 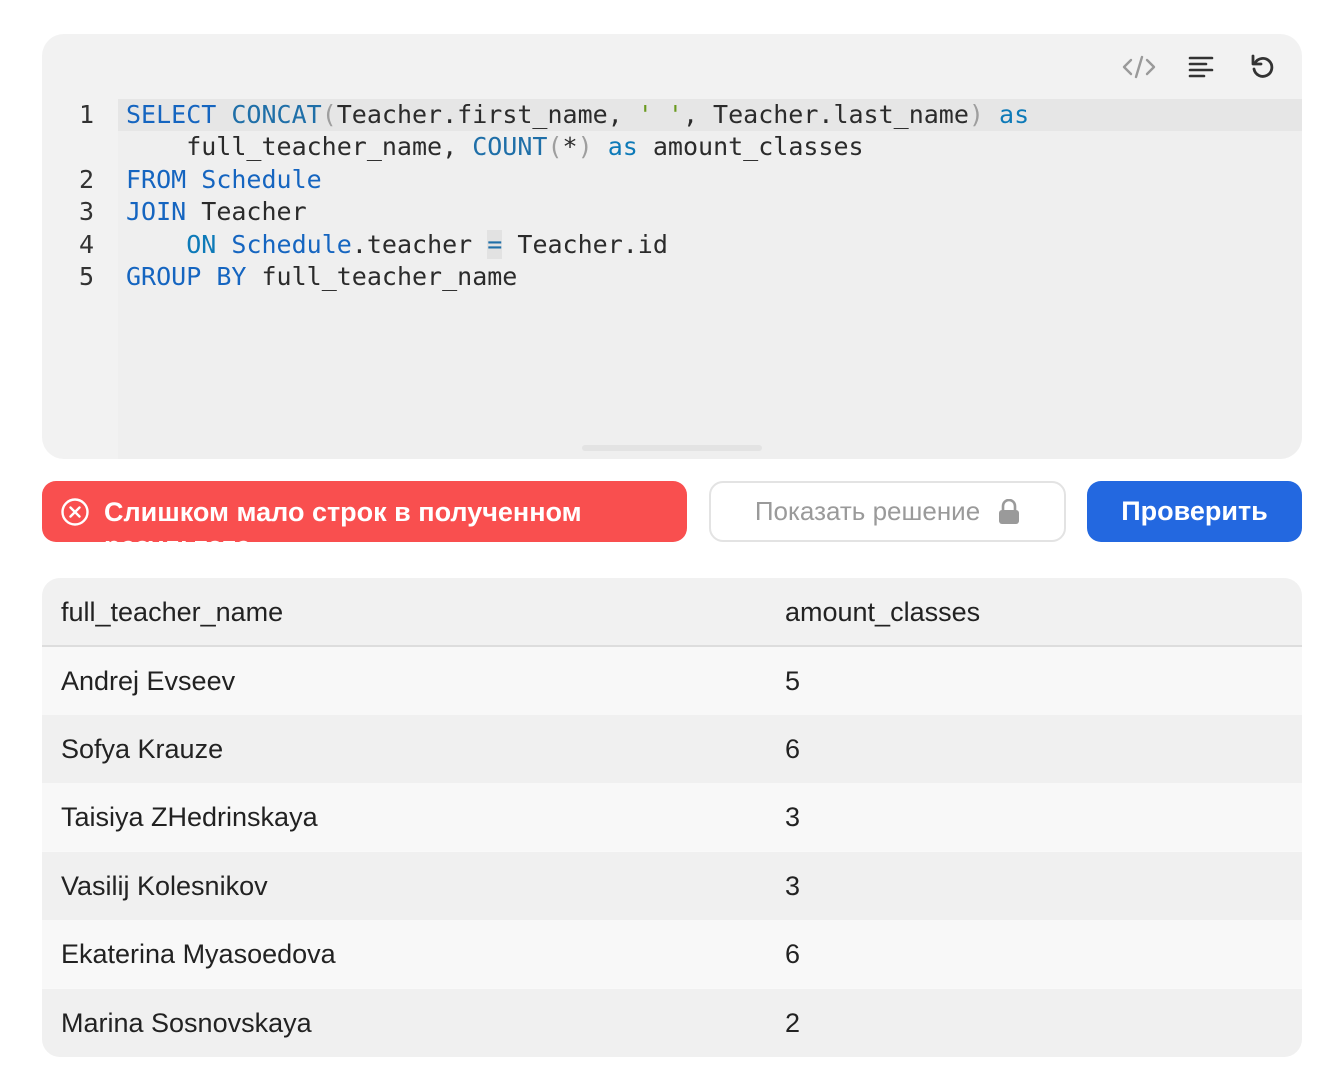 What do you see at coordinates (148, 681) in the screenshot?
I see `cell-name: Andrej Evseev` at bounding box center [148, 681].